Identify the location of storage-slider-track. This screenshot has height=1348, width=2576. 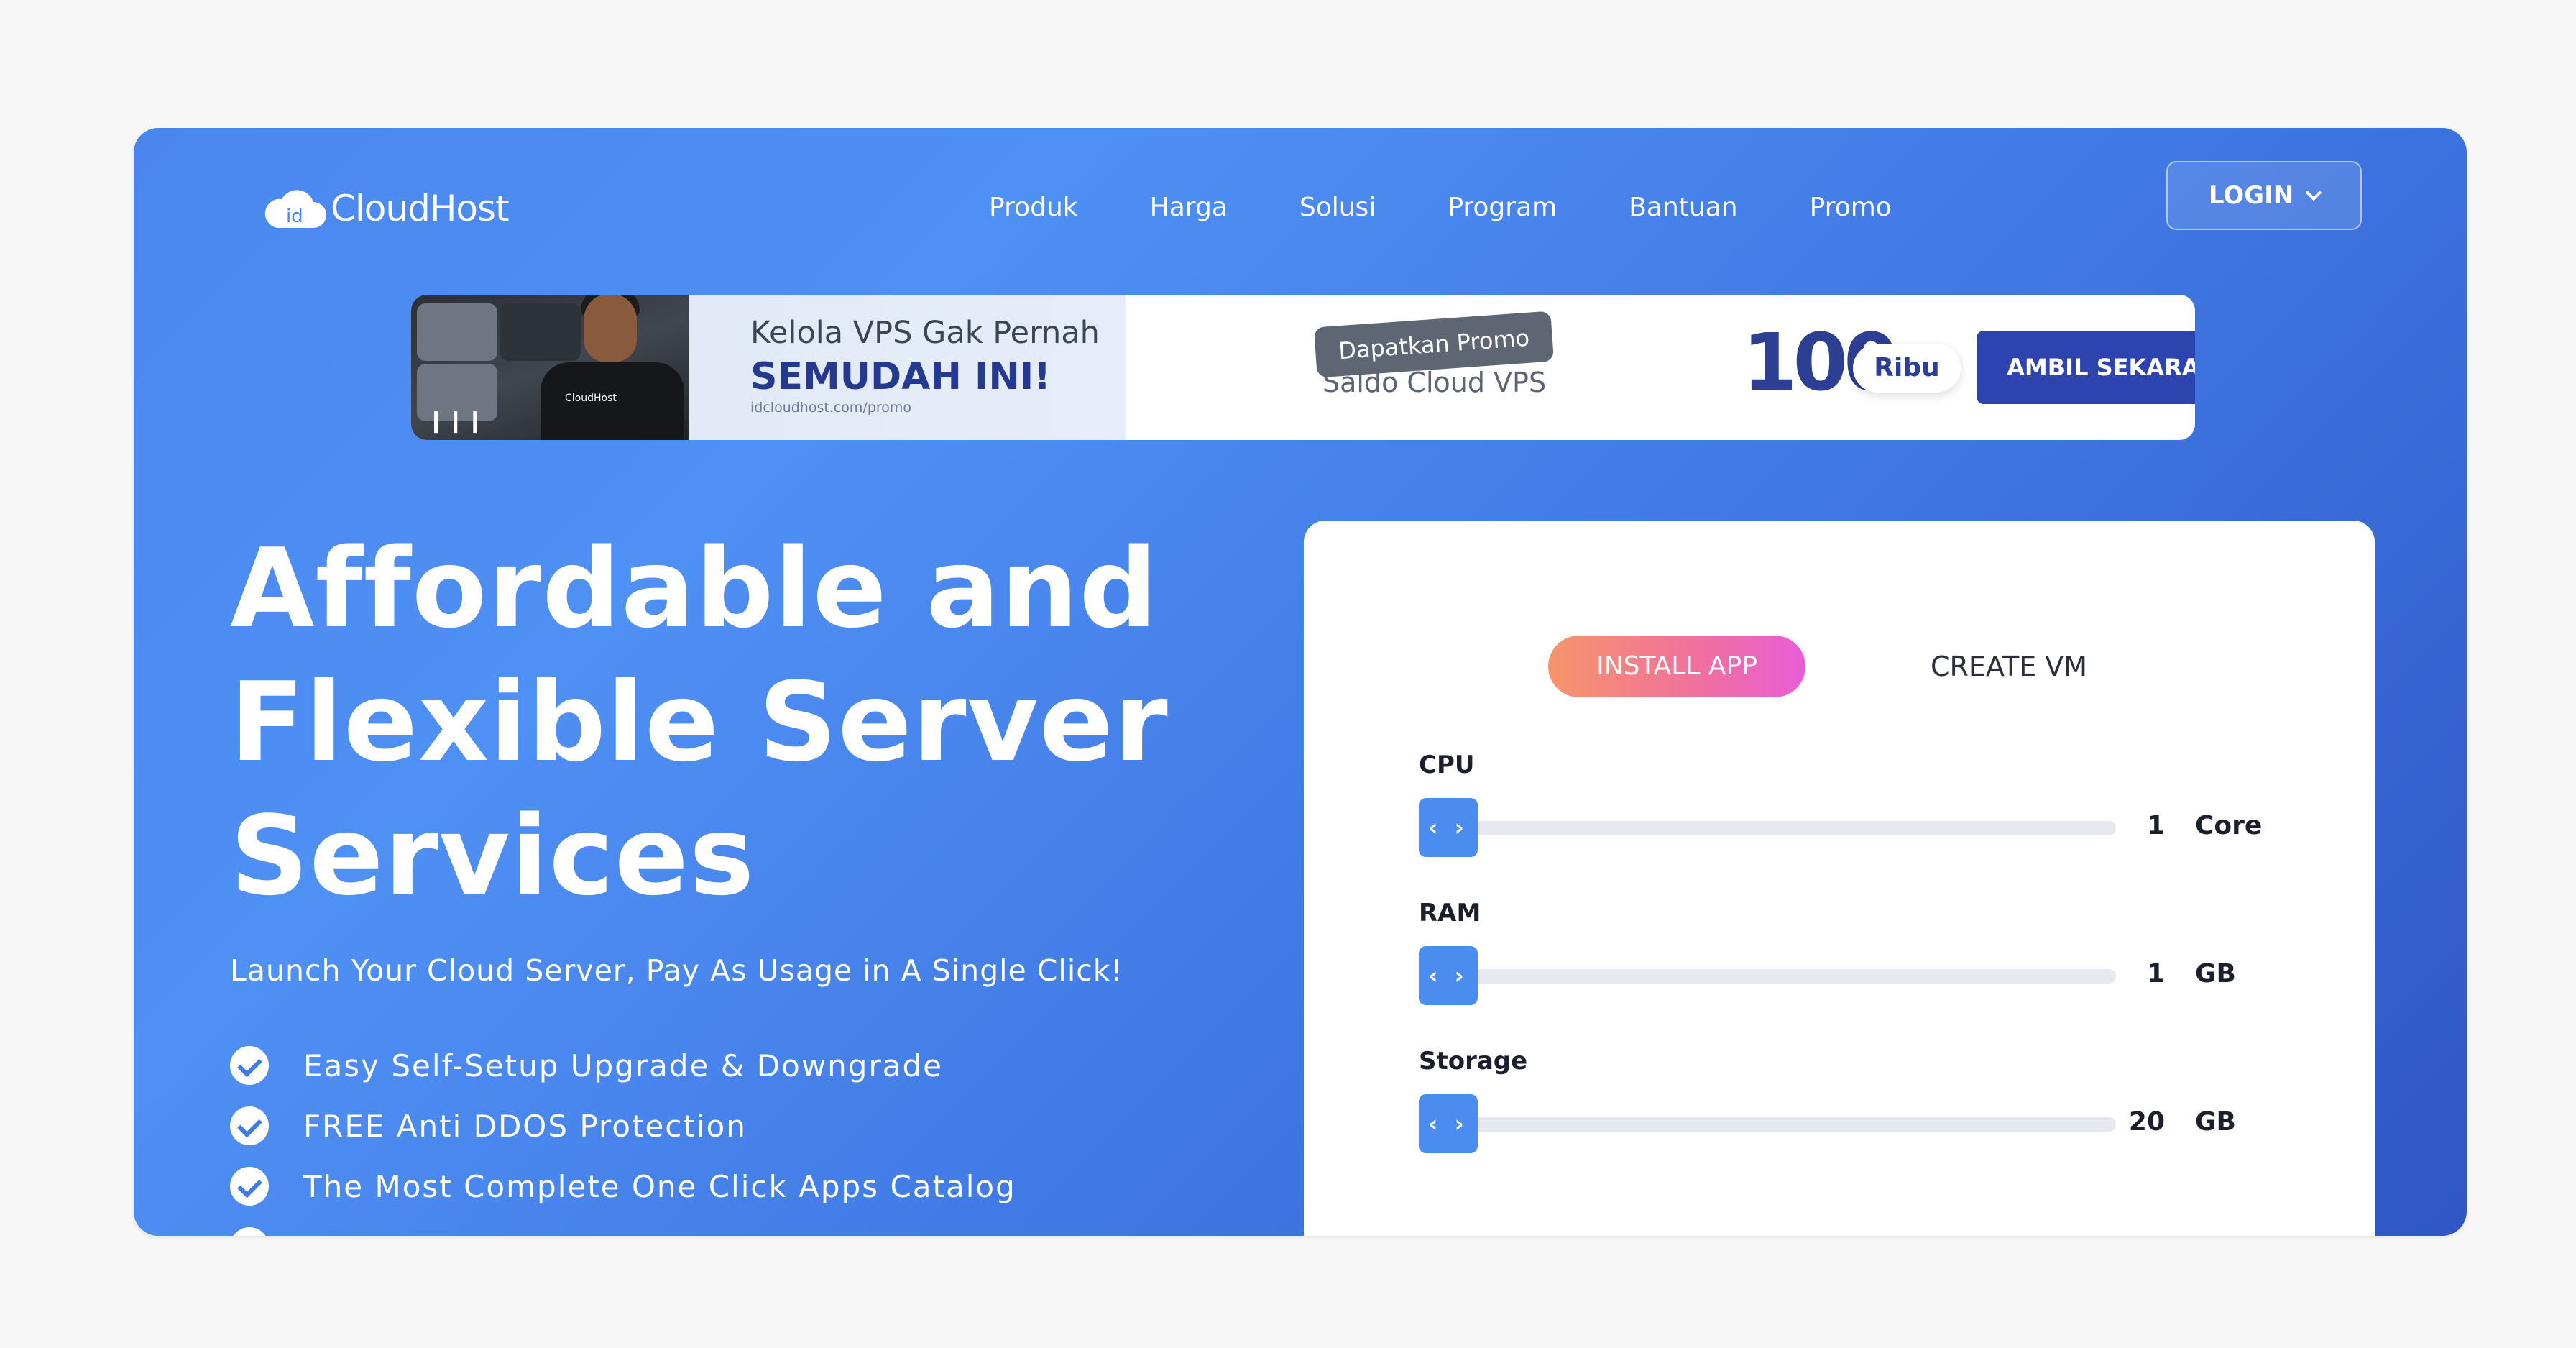
(1778, 1124).